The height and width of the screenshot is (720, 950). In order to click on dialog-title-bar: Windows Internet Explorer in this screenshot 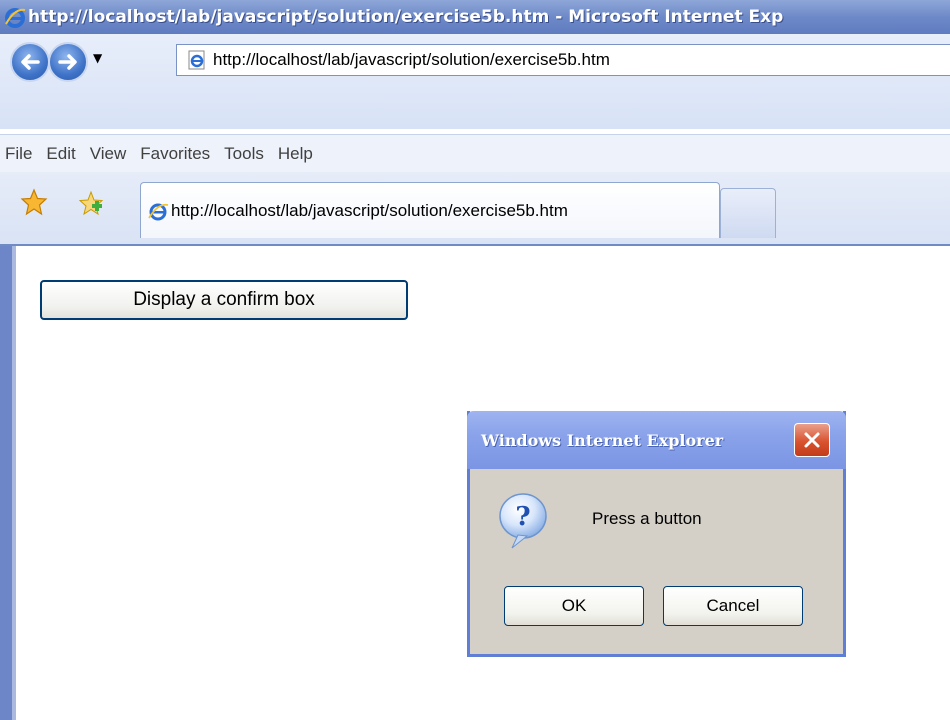, I will do `click(656, 440)`.